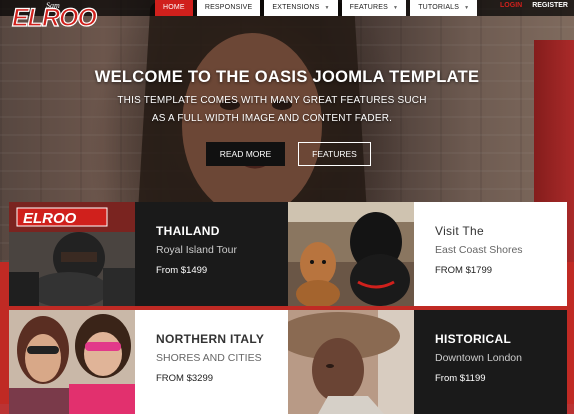 Image resolution: width=574 pixels, height=414 pixels. What do you see at coordinates (459, 231) in the screenshot?
I see `card-title: Visit The` at bounding box center [459, 231].